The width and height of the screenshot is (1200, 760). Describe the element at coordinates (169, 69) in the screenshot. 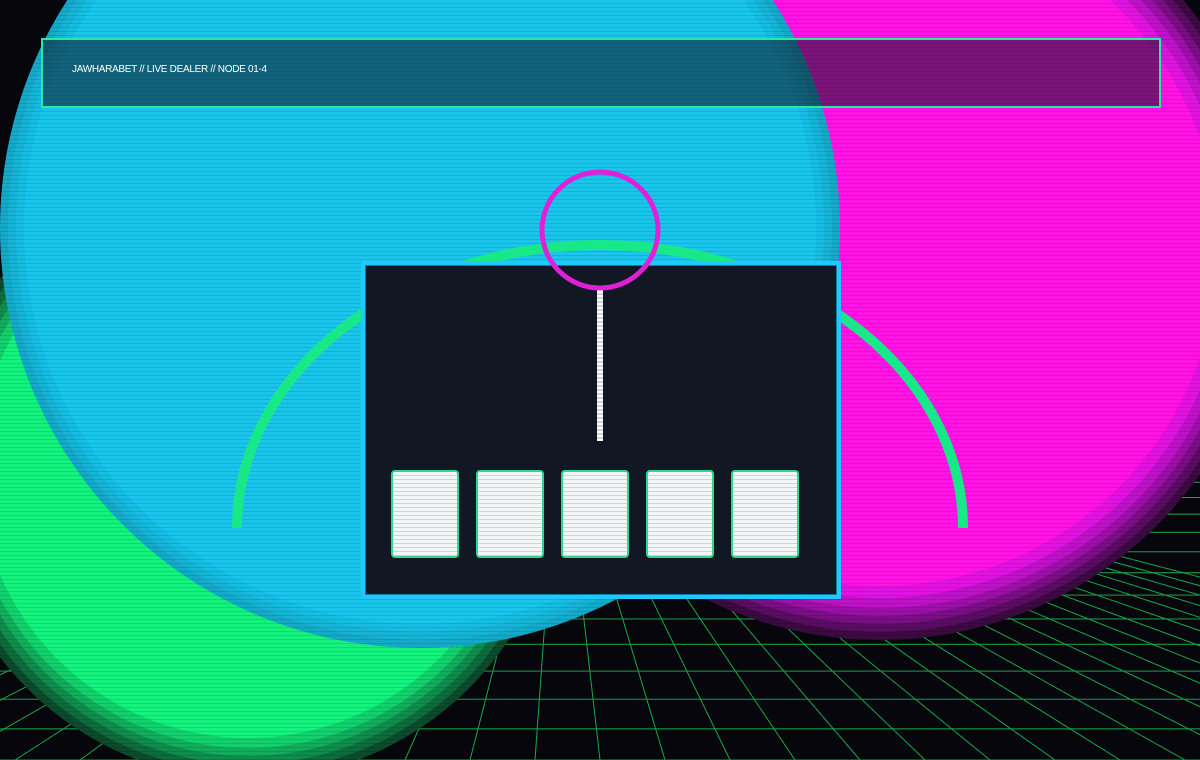

I see `header-title: JAWHARABET // LIVE DEALER // NODE 01-4` at that location.